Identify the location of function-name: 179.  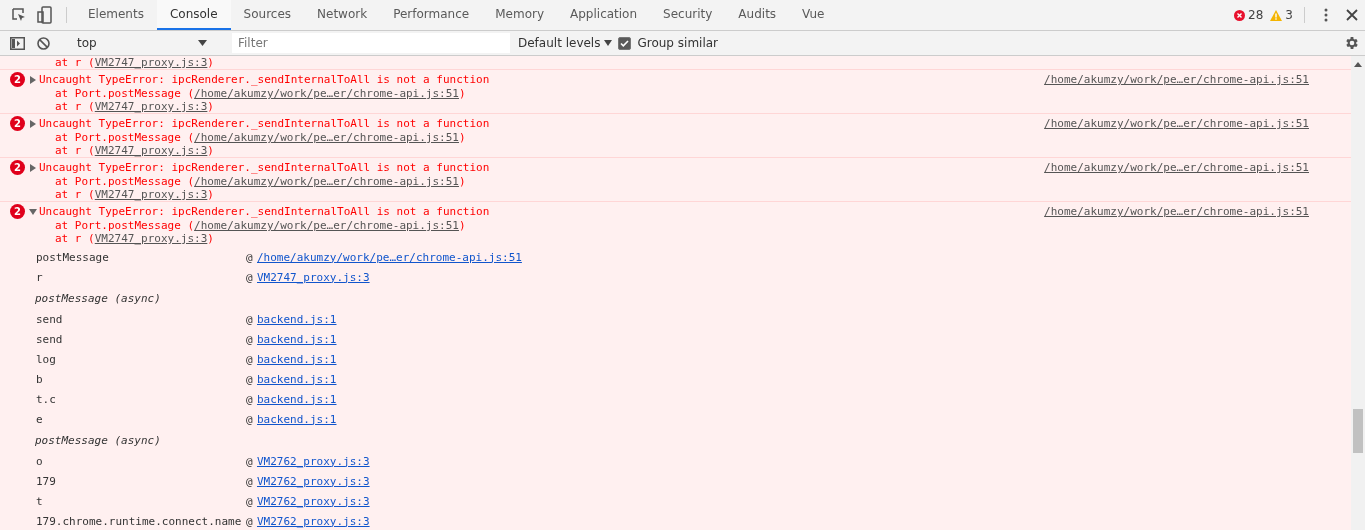
(46, 481).